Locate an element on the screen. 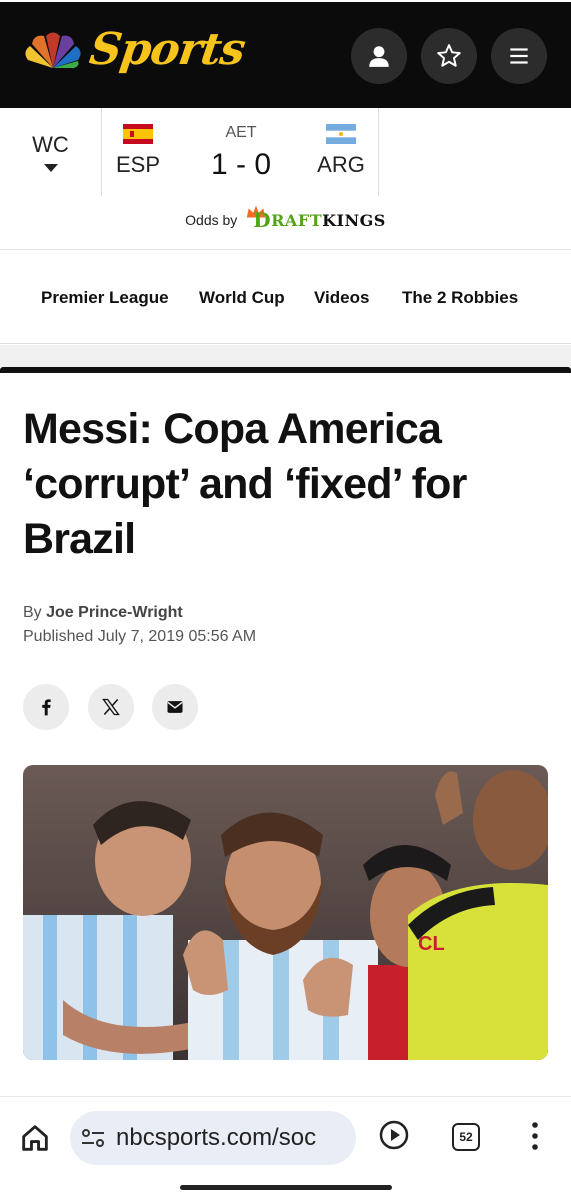 This screenshot has height=1200, width=571. byline-prefix: By is located at coordinates (32, 612).